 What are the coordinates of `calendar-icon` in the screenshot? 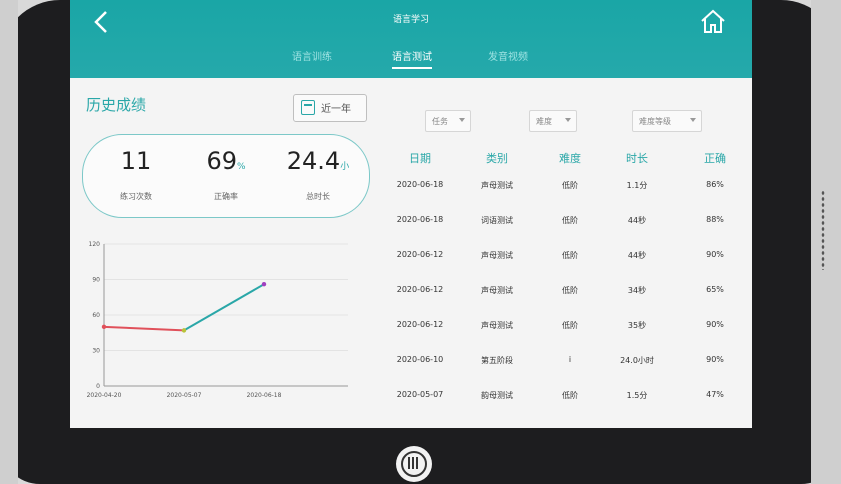 It's located at (308, 107).